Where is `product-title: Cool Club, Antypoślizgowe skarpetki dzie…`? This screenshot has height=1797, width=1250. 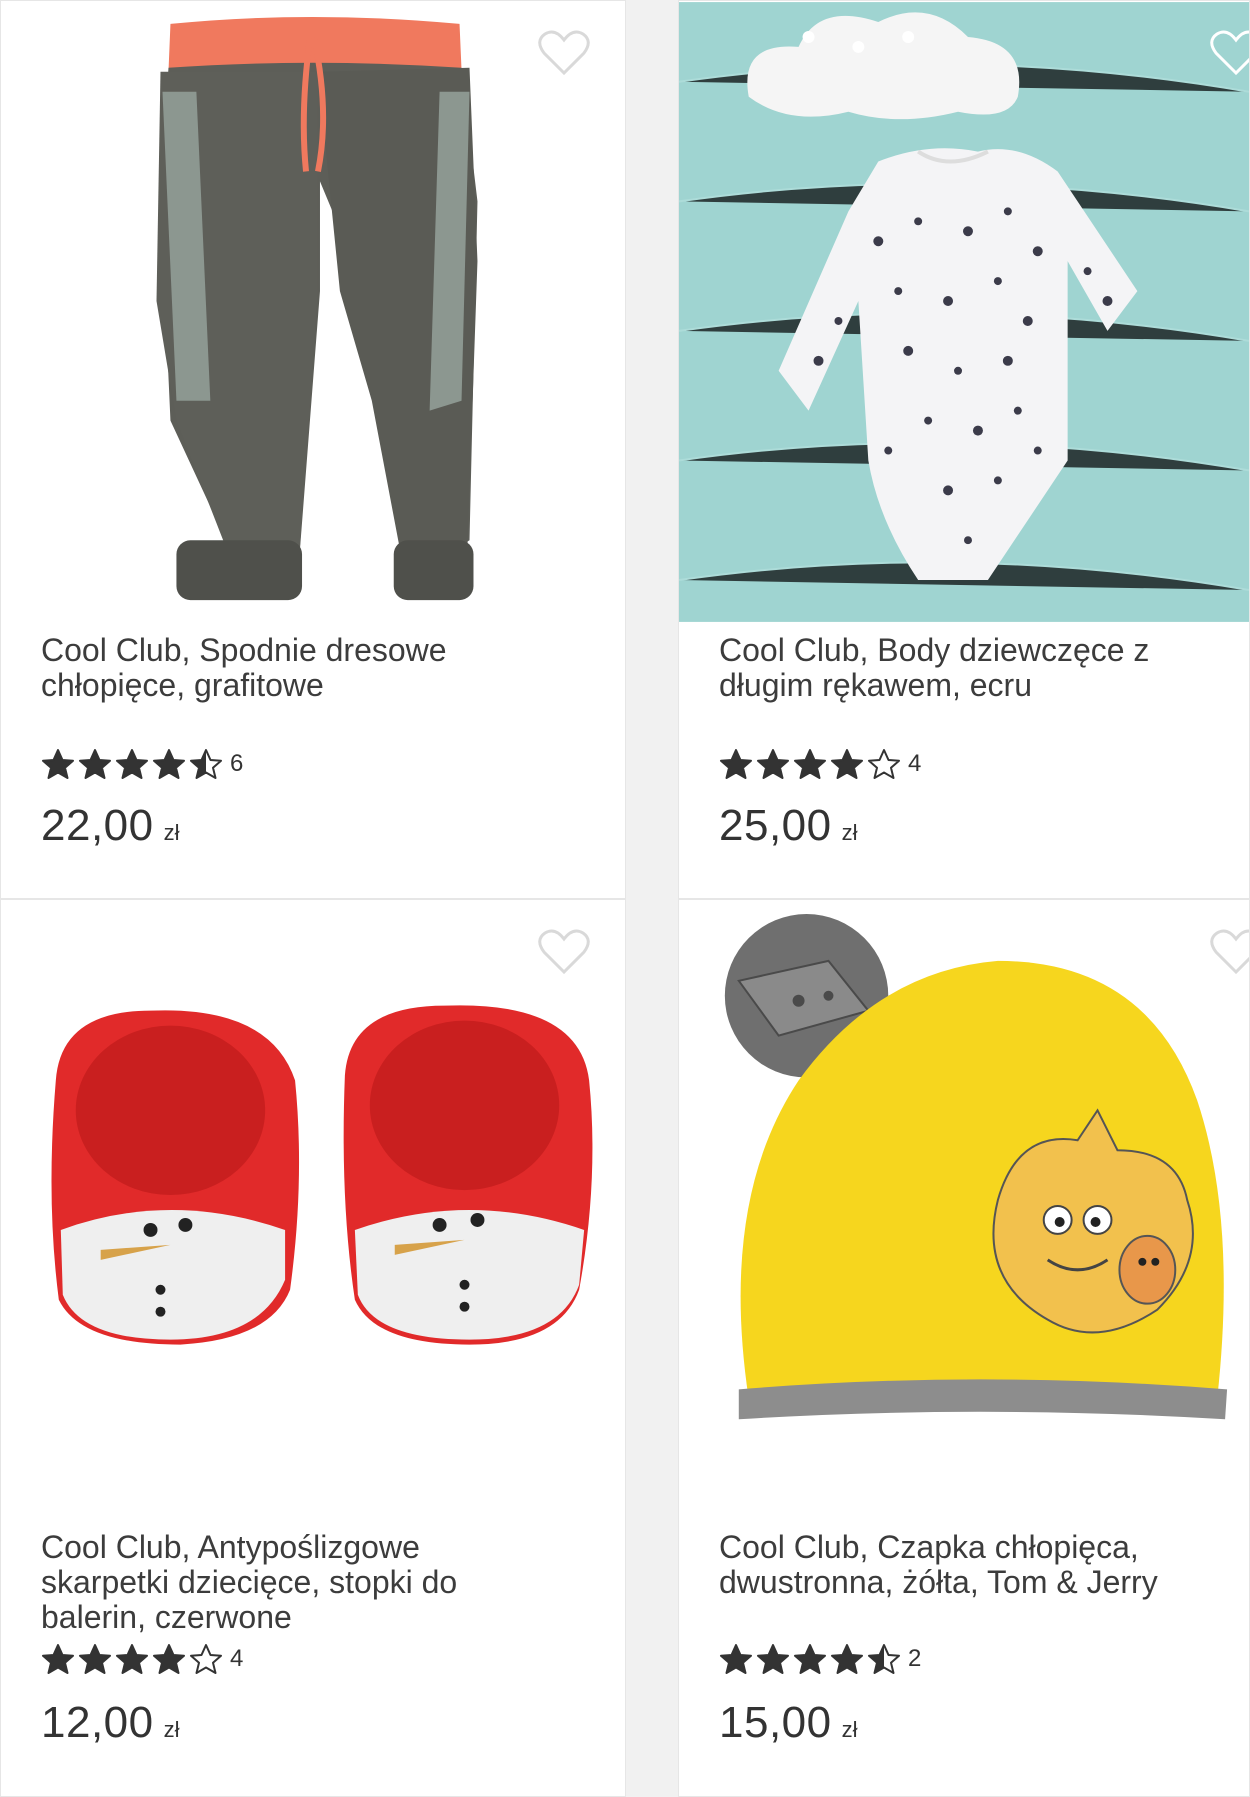 product-title: Cool Club, Antypoślizgowe skarpetki dzie… is located at coordinates (291, 1582).